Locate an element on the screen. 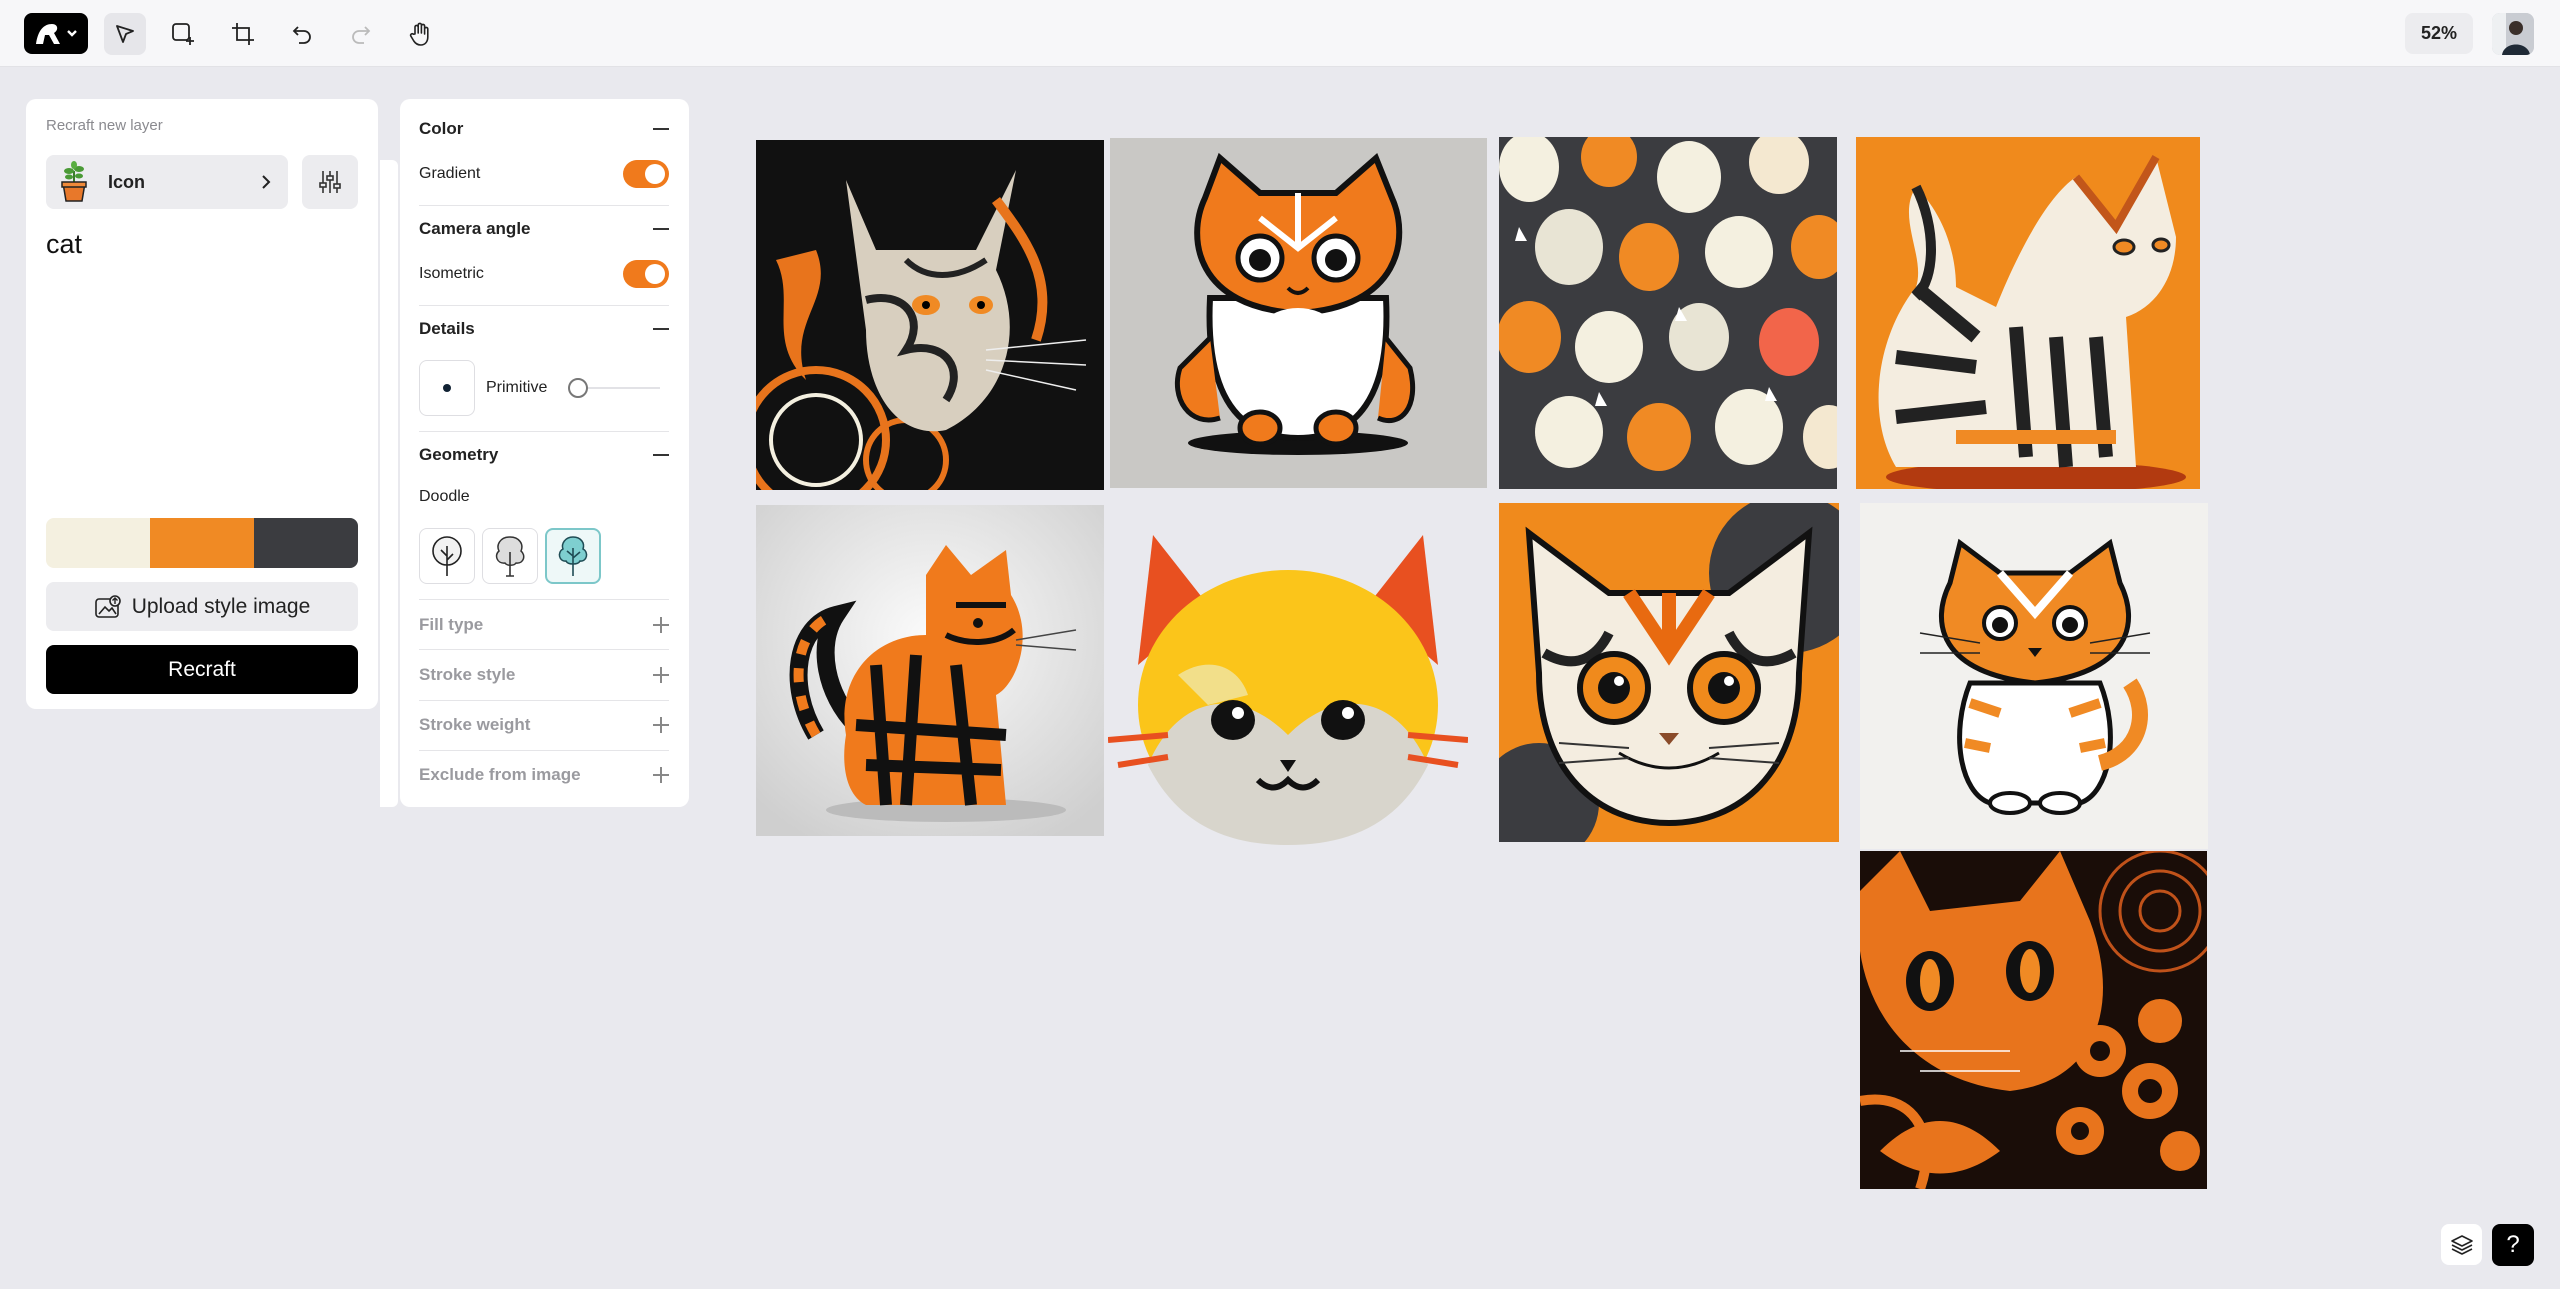  color-palette is located at coordinates (202, 543).